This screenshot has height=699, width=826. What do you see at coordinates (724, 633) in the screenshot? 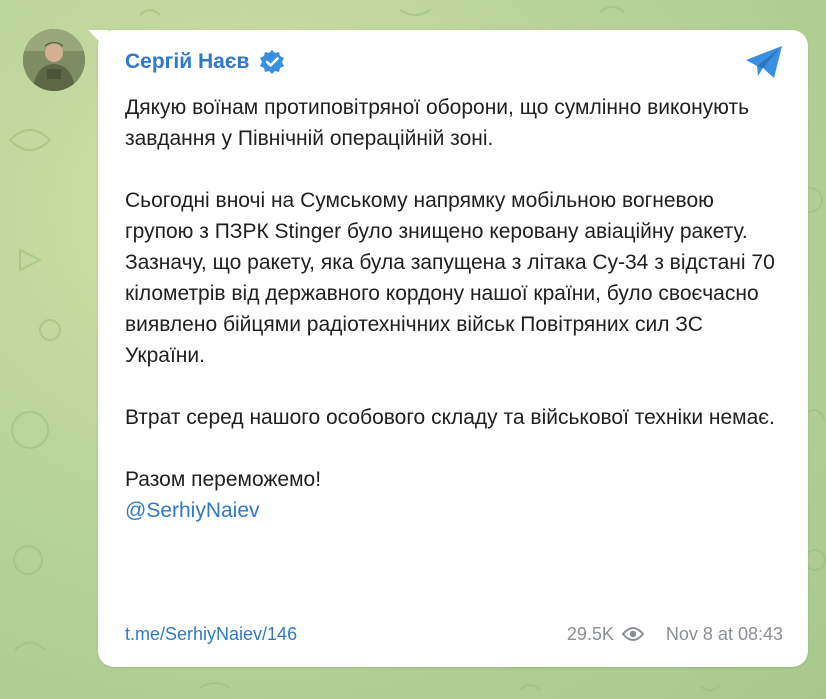
I see `message-timestamp: Nov 8 at 08:43` at bounding box center [724, 633].